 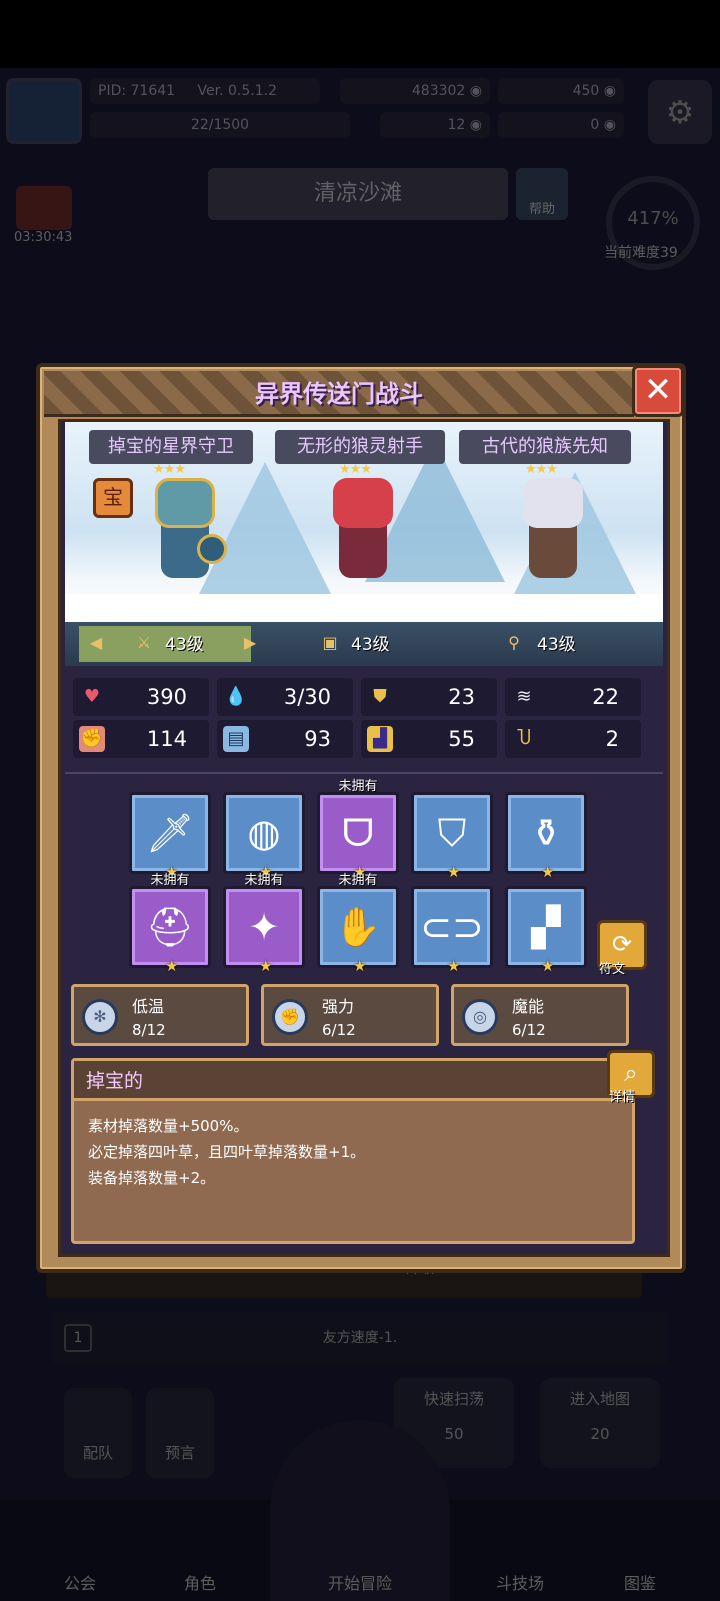 I want to click on enemy-level-strip: ◀ ⚔ 43级 ▶ ▣ 43级 ⚲ 43级, so click(x=364, y=644).